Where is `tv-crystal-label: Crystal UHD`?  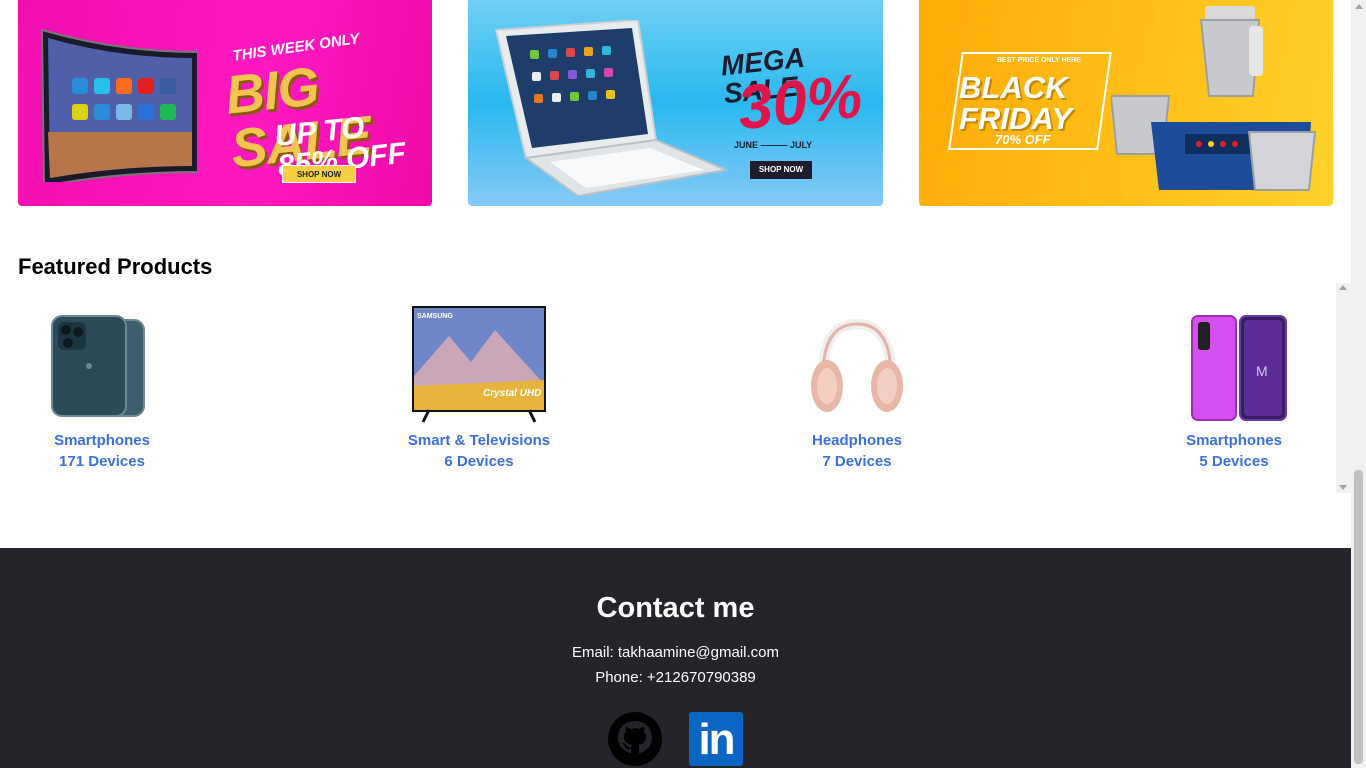 tv-crystal-label: Crystal UHD is located at coordinates (512, 393).